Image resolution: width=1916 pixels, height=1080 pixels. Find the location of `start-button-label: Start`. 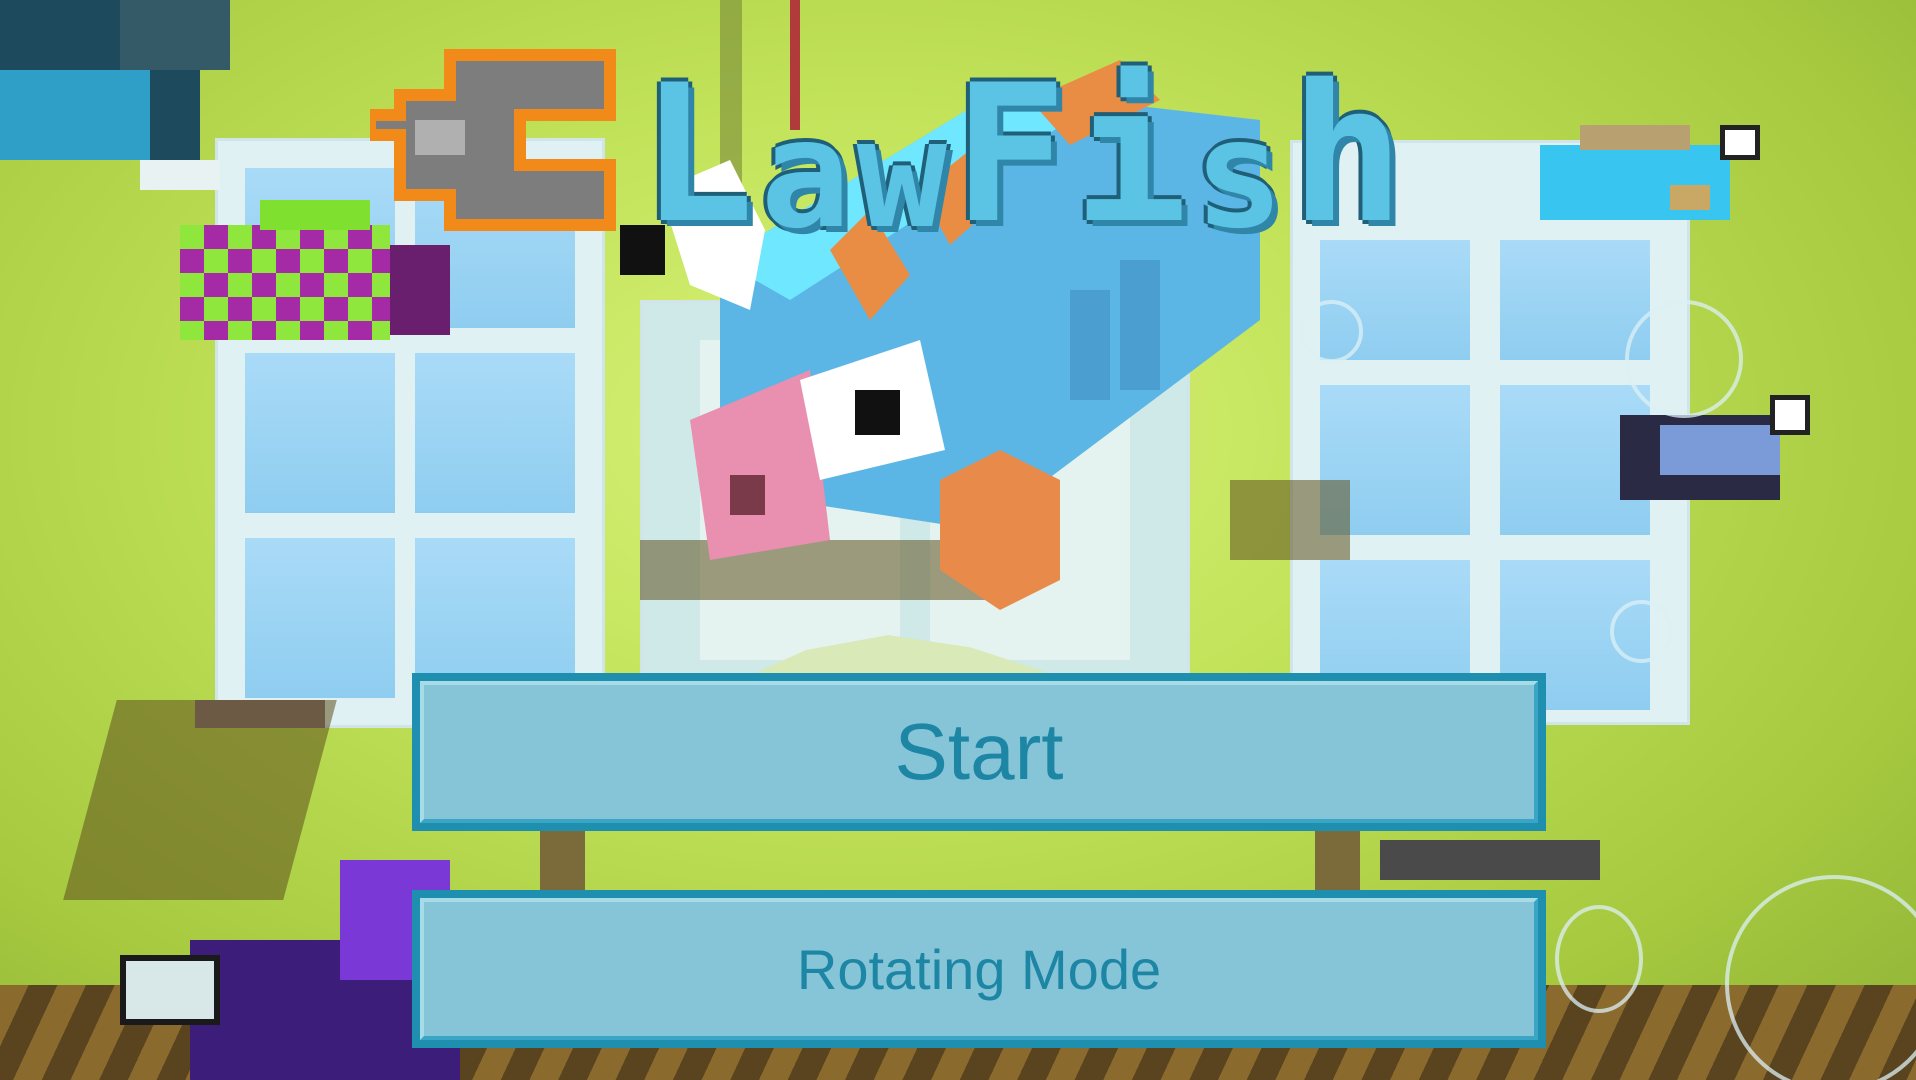

start-button-label: Start is located at coordinates (979, 751).